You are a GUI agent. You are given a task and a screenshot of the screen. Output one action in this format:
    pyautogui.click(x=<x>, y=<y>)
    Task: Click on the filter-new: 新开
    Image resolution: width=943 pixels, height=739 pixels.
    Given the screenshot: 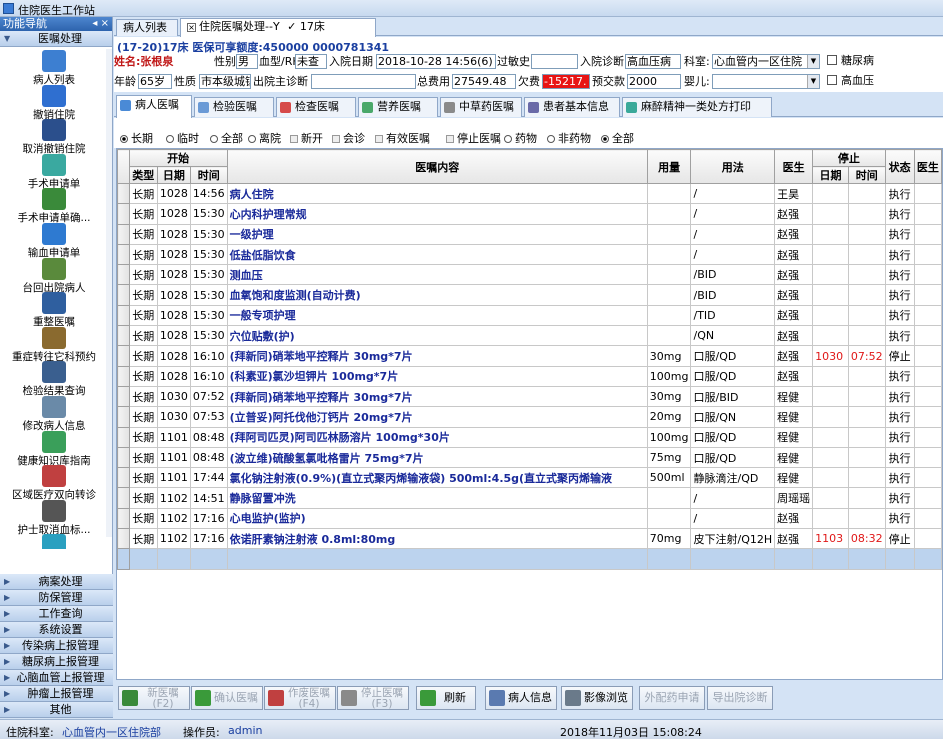 What is the action you would take?
    pyautogui.click(x=306, y=138)
    